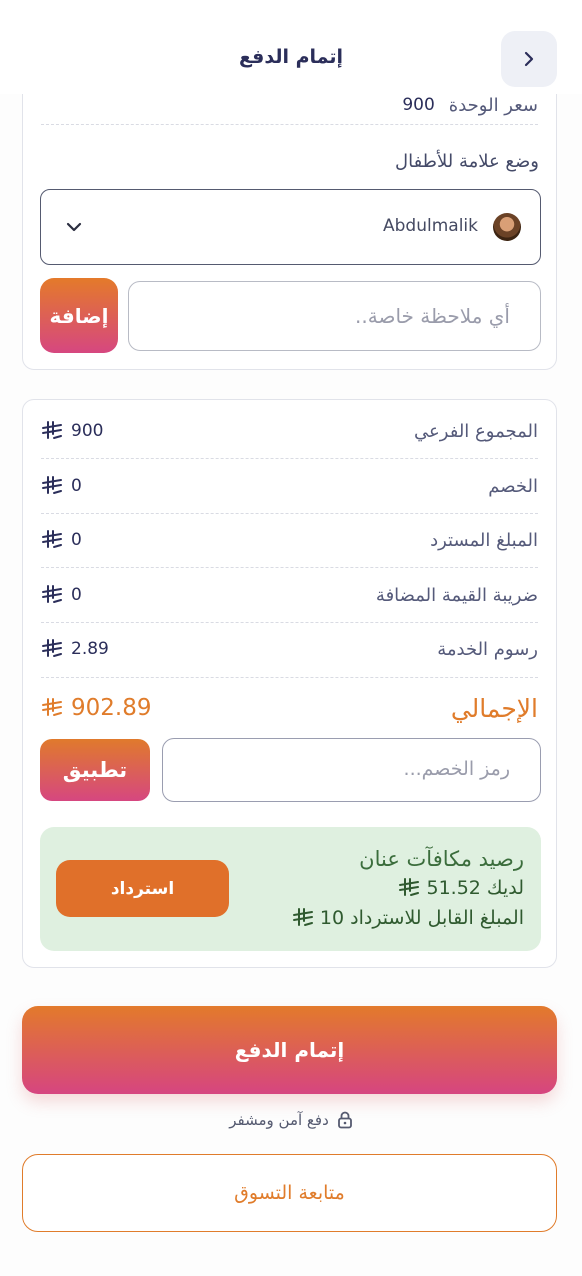 The height and width of the screenshot is (1276, 582). Describe the element at coordinates (289, 431) in the screenshot. I see `summary-row-subtotal: 900 المجموع الفرعي` at that location.